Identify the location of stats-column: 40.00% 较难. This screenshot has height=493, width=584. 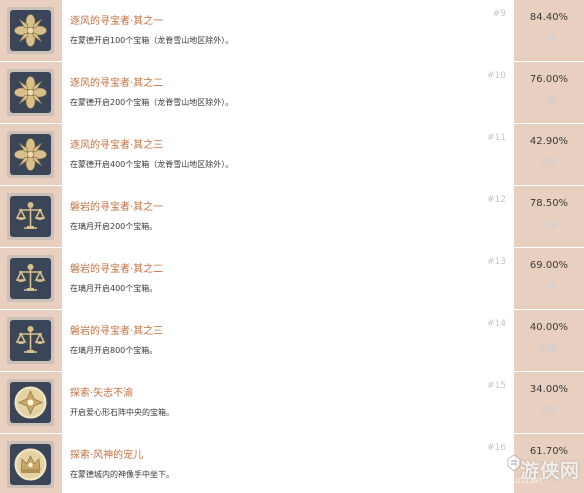
(549, 340).